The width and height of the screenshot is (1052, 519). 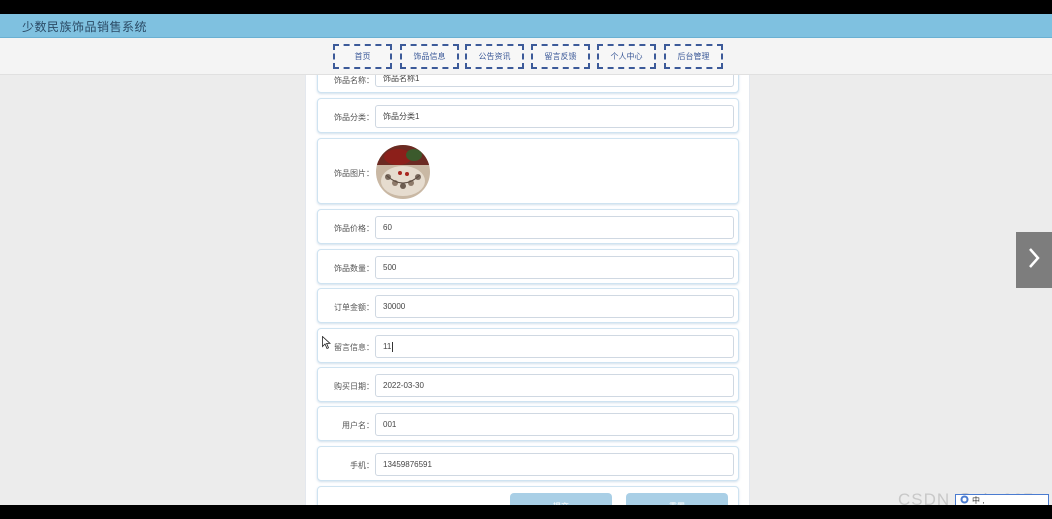 I want to click on form-row-date: 购买日期： 2022-03-30, so click(x=528, y=384).